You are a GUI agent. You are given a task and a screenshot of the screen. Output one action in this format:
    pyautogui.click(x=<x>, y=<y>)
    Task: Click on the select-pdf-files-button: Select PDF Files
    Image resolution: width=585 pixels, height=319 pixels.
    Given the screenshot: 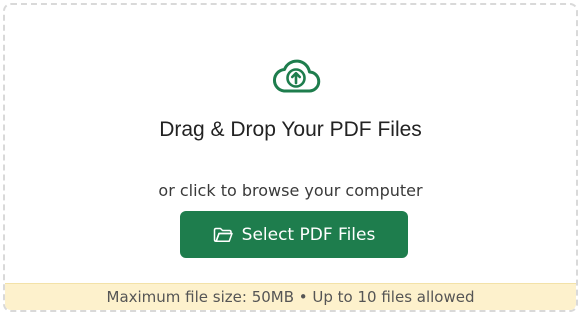 What is the action you would take?
    pyautogui.click(x=294, y=234)
    